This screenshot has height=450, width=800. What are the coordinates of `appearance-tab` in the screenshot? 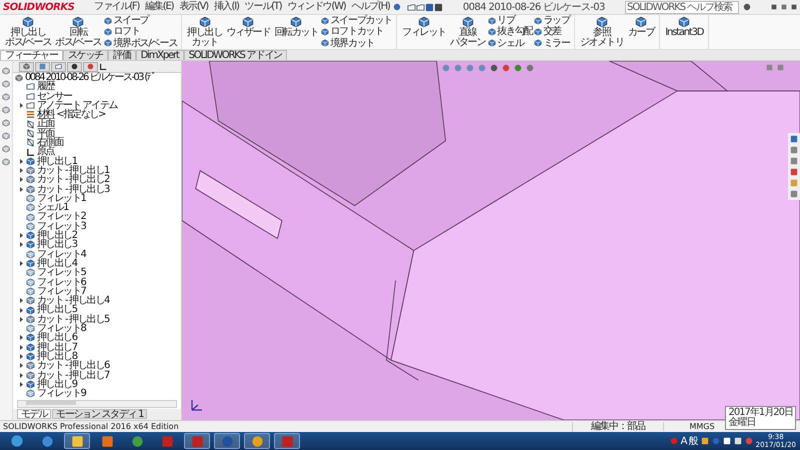 It's located at (90, 67).